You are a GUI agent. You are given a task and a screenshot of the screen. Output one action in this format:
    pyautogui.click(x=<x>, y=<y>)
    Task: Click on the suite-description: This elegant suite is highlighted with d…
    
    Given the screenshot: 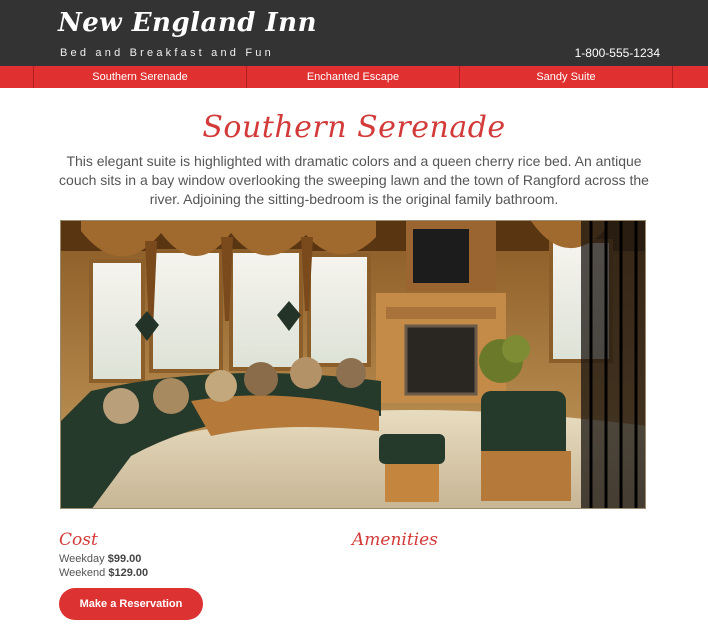 What is the action you would take?
    pyautogui.click(x=354, y=180)
    